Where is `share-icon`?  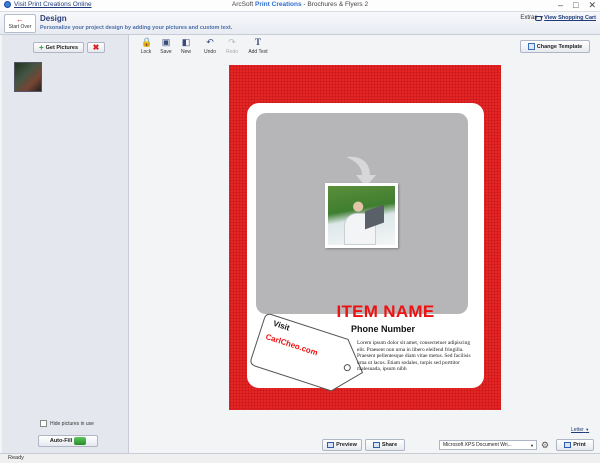 share-icon is located at coordinates (376, 445).